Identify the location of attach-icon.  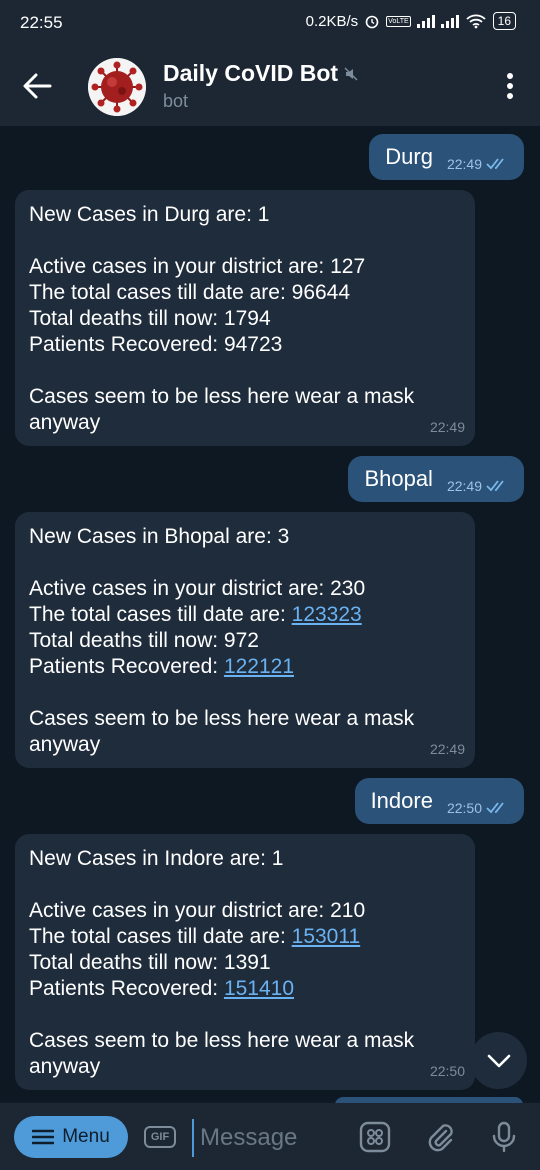
(440, 1137).